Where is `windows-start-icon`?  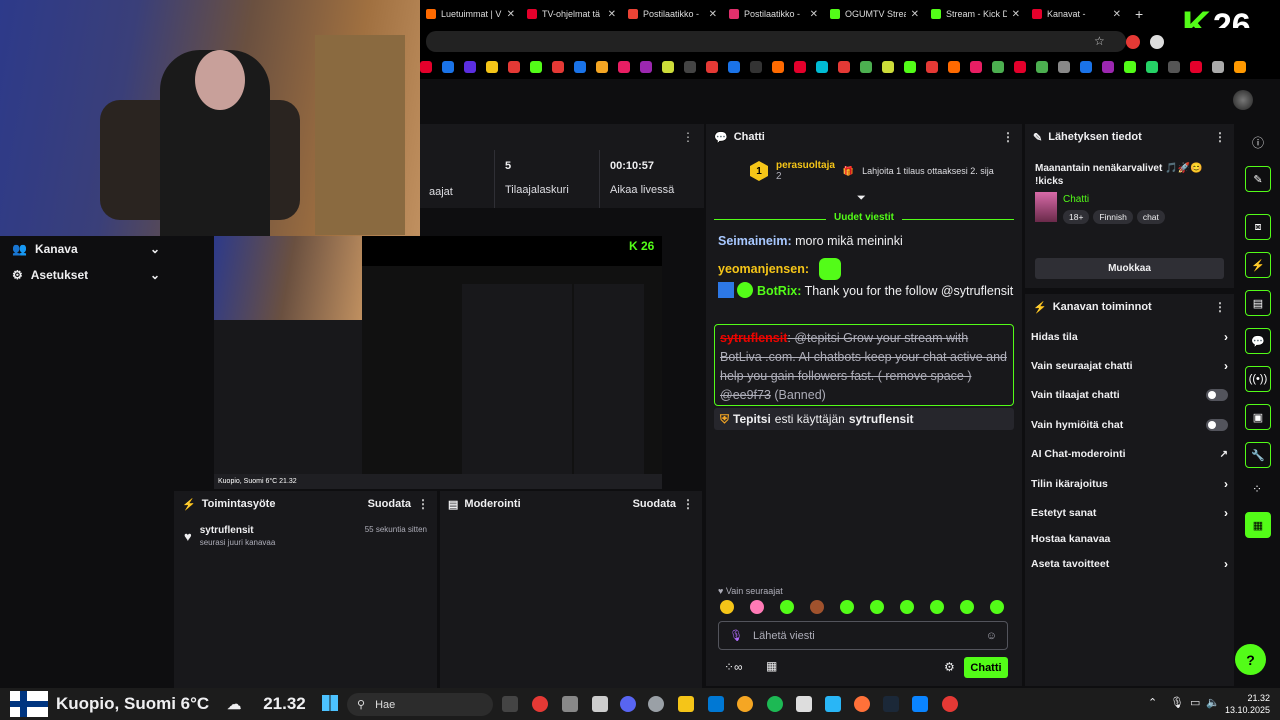
windows-start-icon is located at coordinates (330, 703).